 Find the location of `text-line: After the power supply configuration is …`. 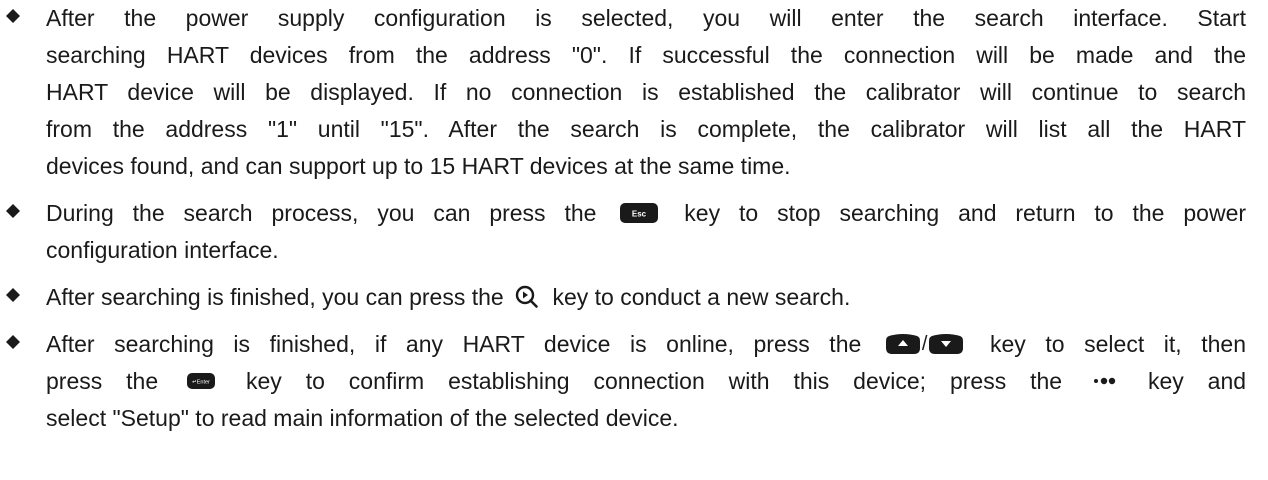

text-line: After the power supply configuration is … is located at coordinates (646, 18).